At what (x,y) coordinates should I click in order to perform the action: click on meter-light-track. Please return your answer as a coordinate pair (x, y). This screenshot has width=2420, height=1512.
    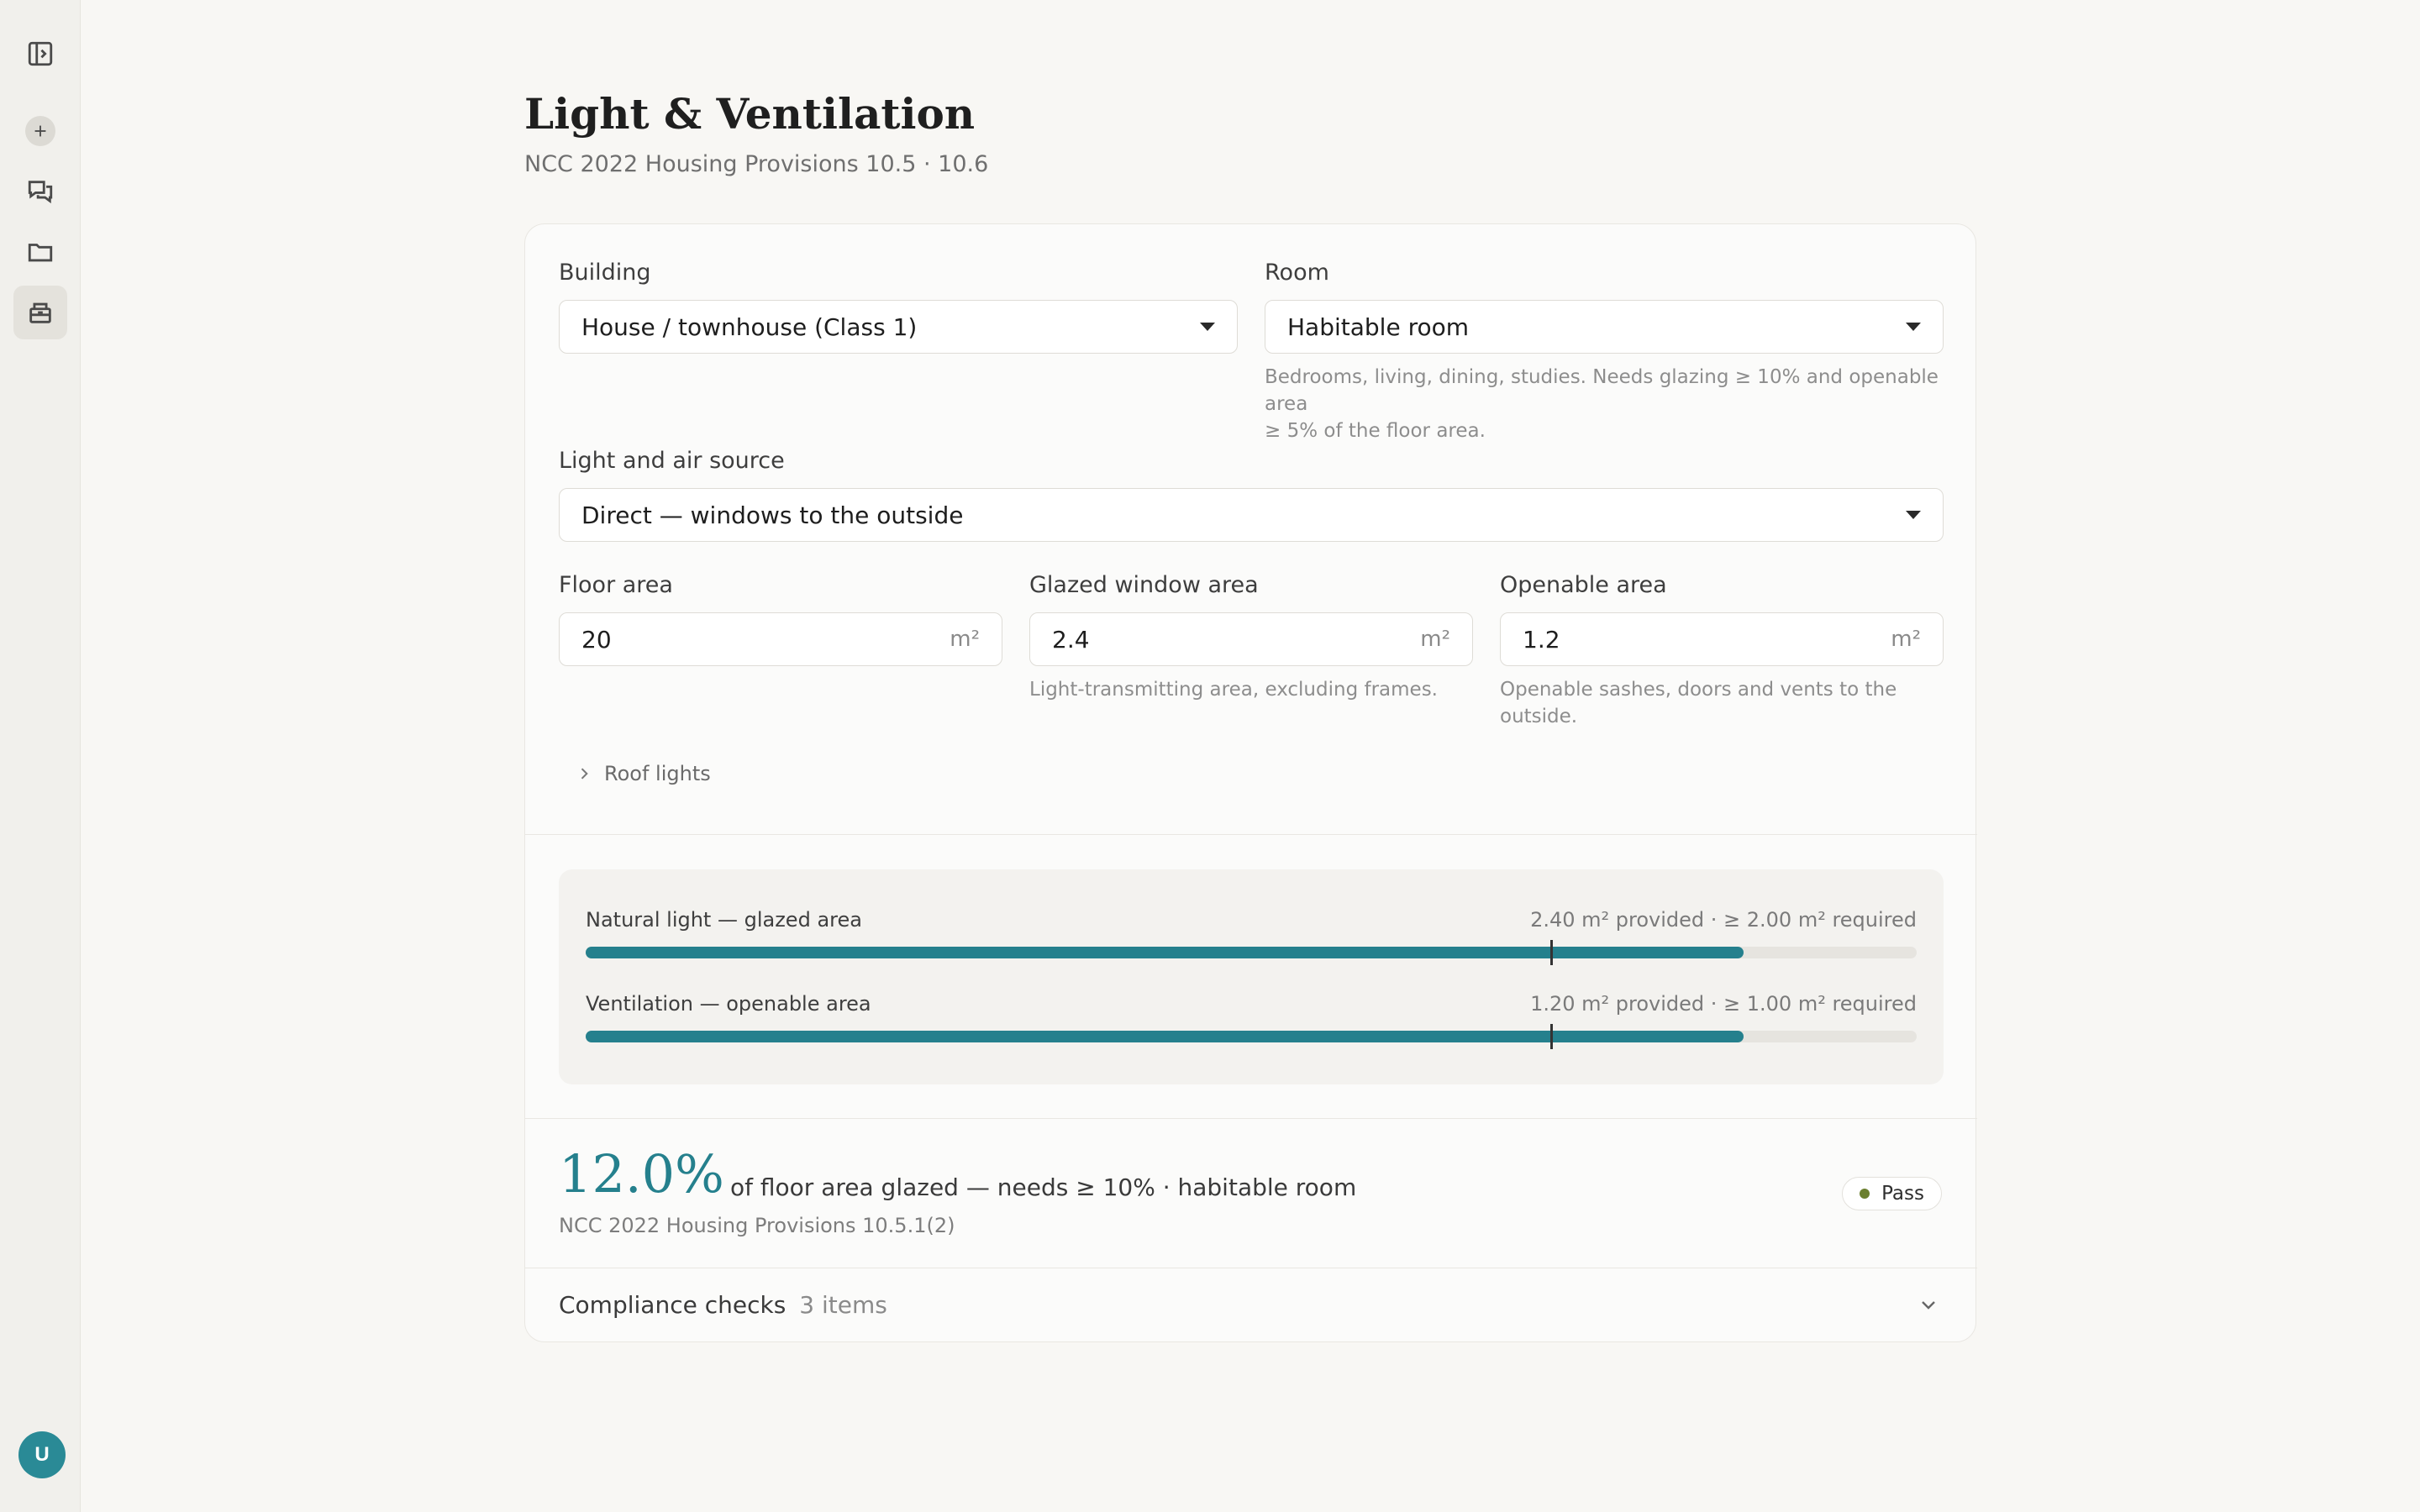
    Looking at the image, I should click on (1252, 952).